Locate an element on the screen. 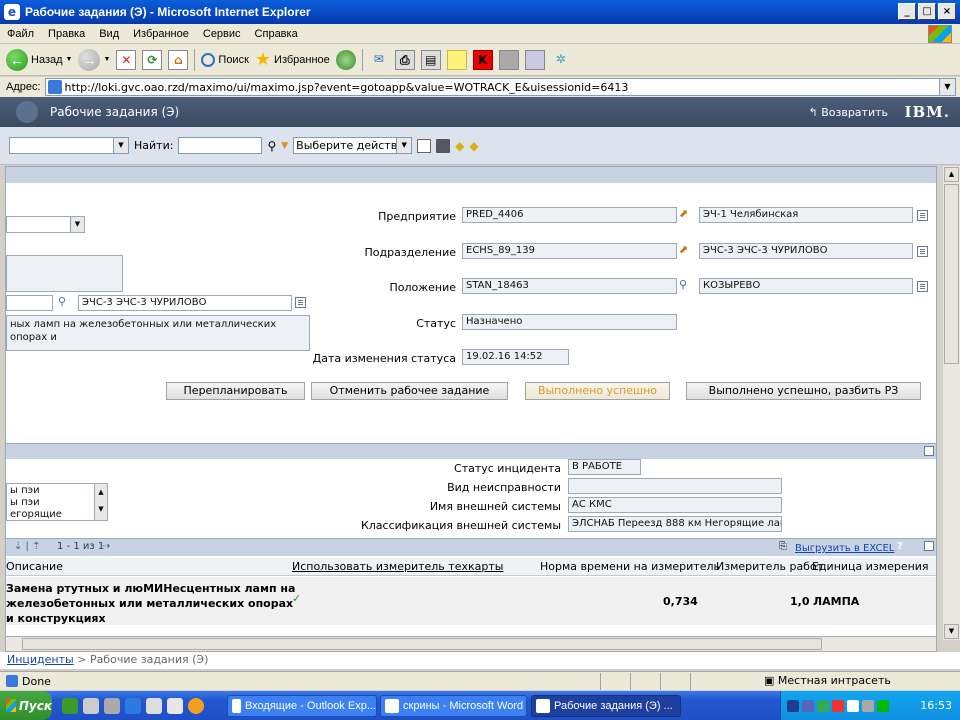 The height and width of the screenshot is (720, 960). kaspersky-icon: K is located at coordinates (482, 59).